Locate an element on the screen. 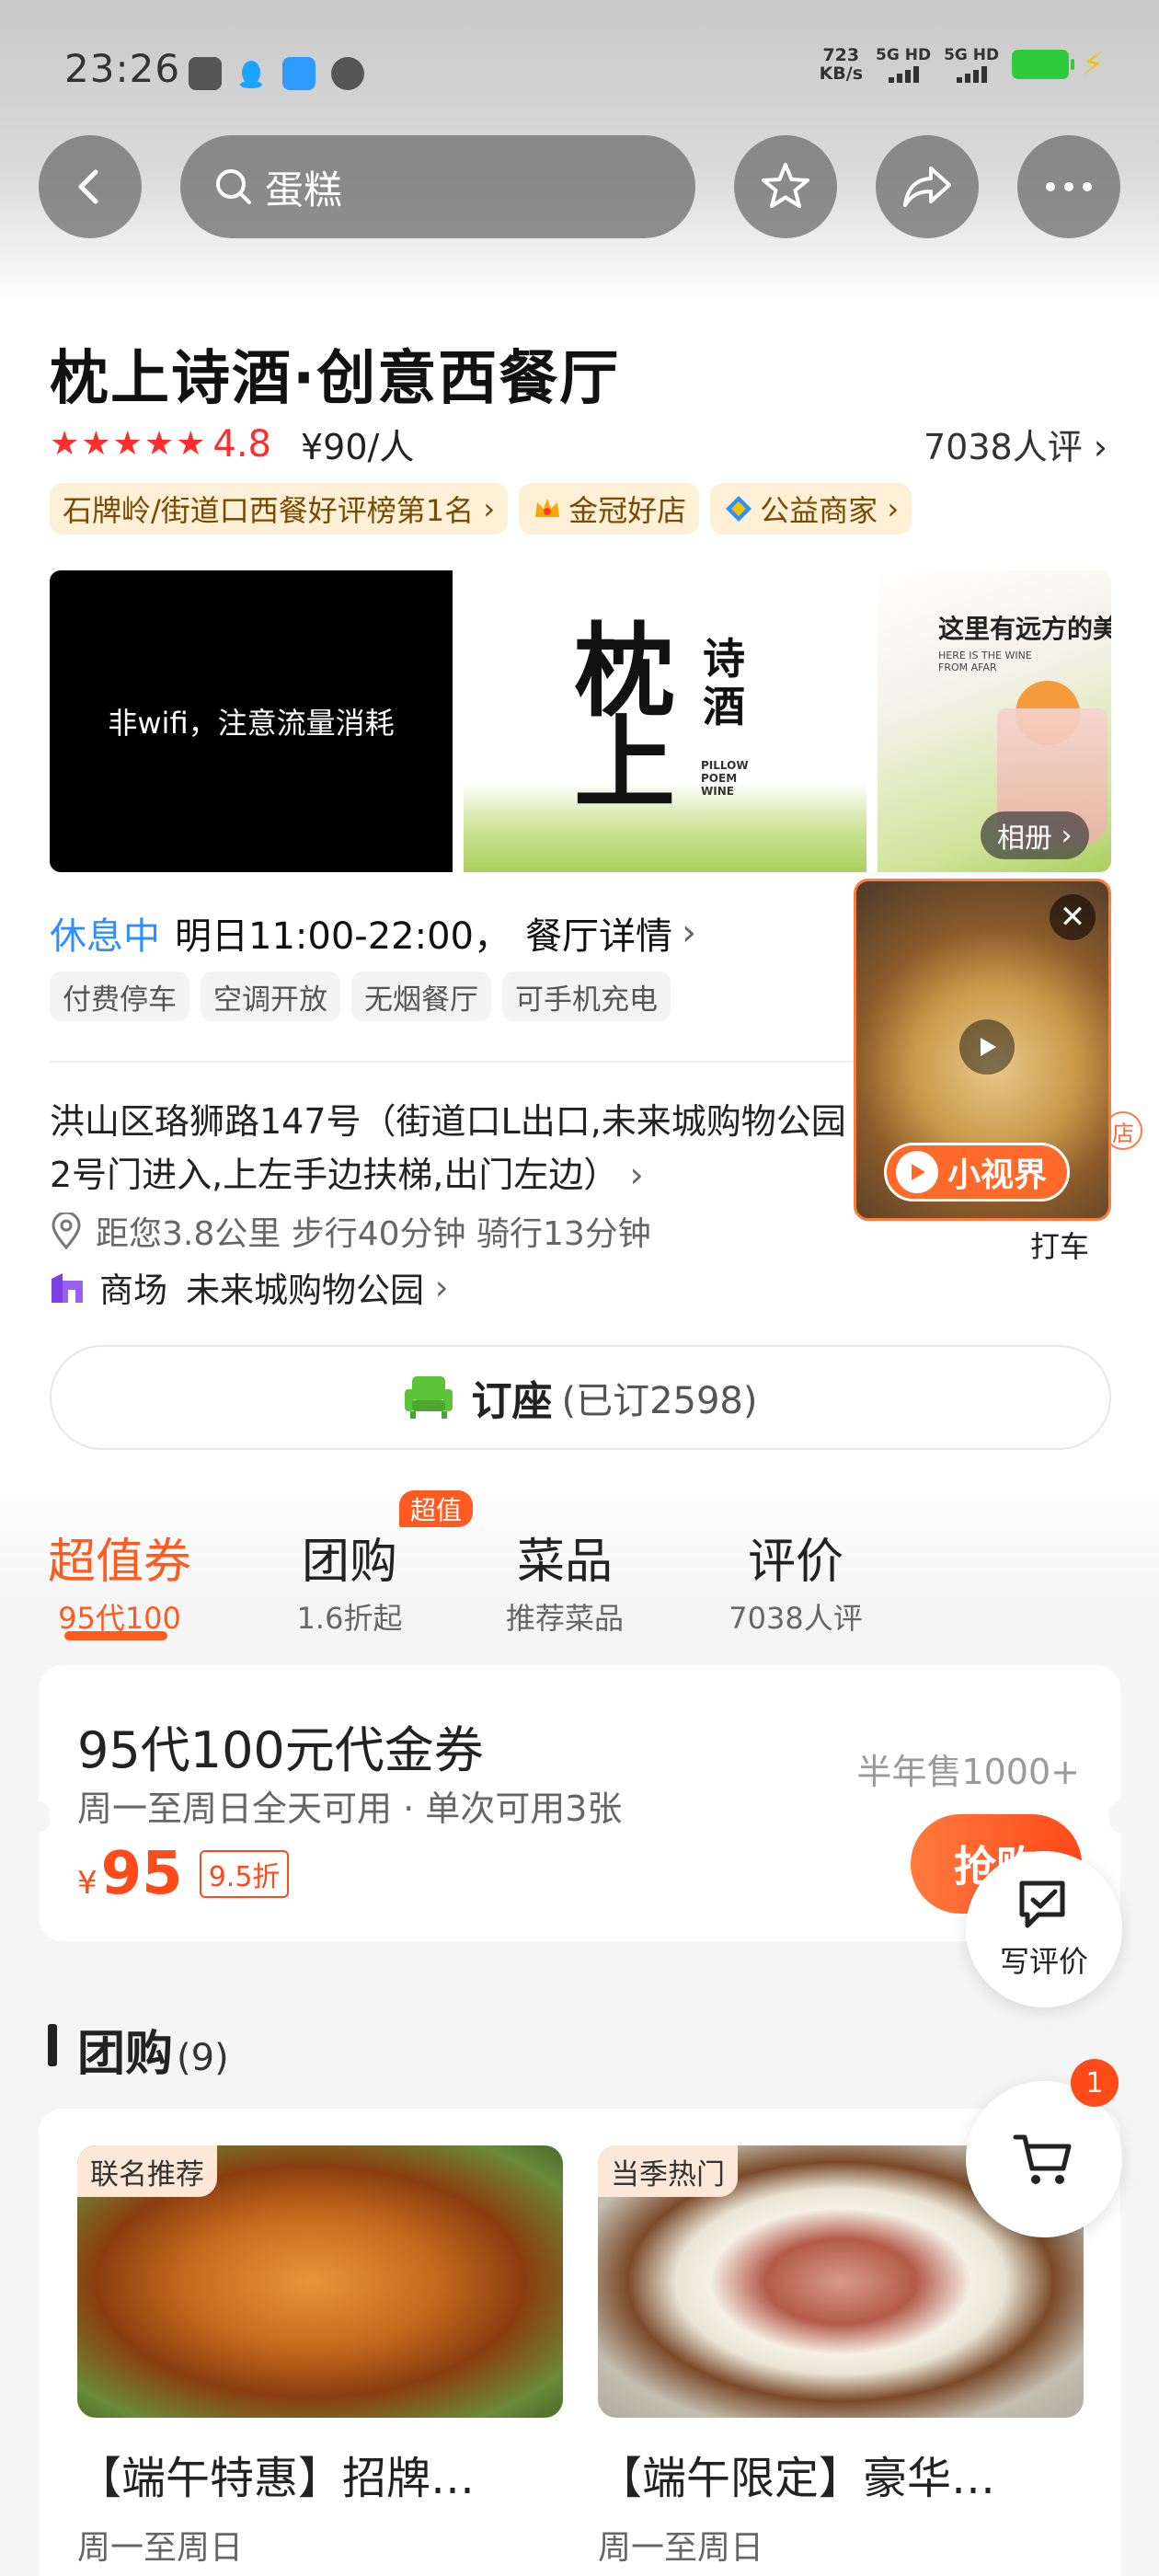 The height and width of the screenshot is (2576, 1159). facility-tag: 可手机充电 is located at coordinates (586, 997).